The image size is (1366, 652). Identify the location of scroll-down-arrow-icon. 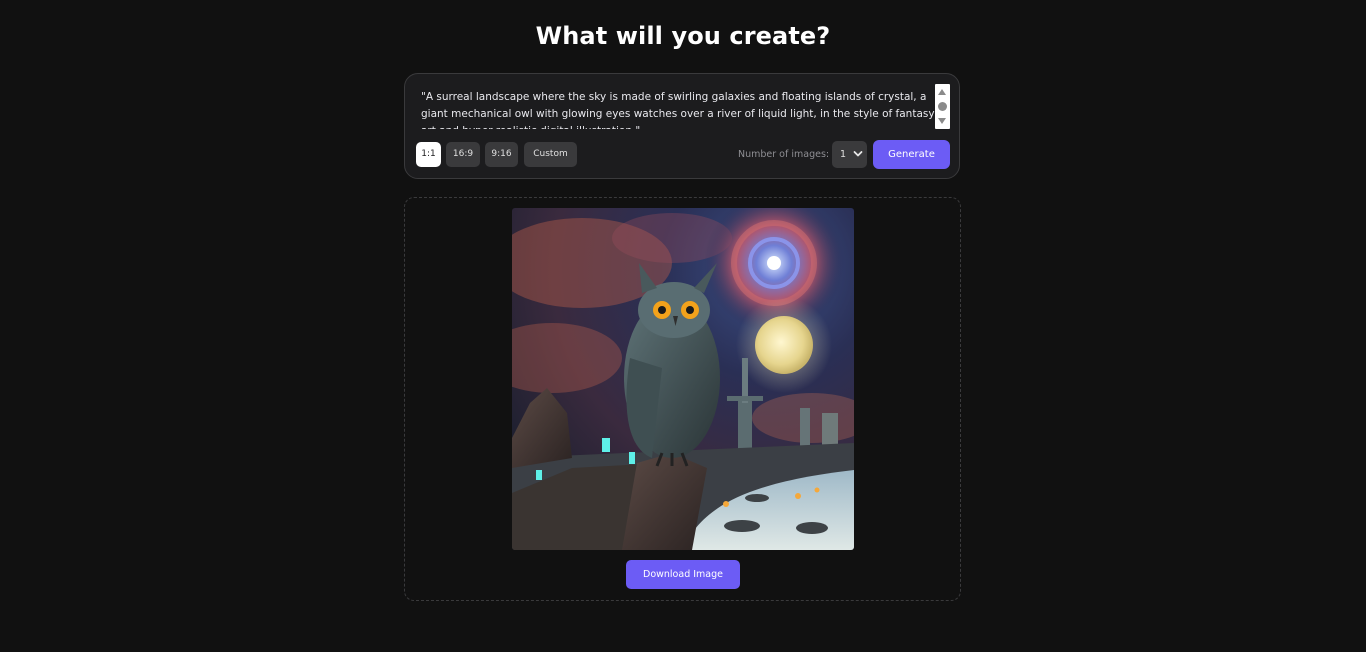
(942, 121).